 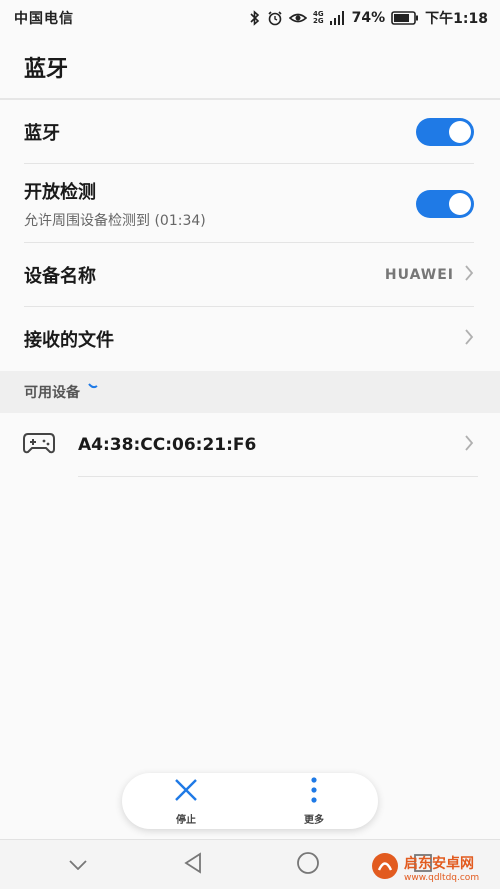 What do you see at coordinates (445, 203) in the screenshot?
I see `discoverable-toggle` at bounding box center [445, 203].